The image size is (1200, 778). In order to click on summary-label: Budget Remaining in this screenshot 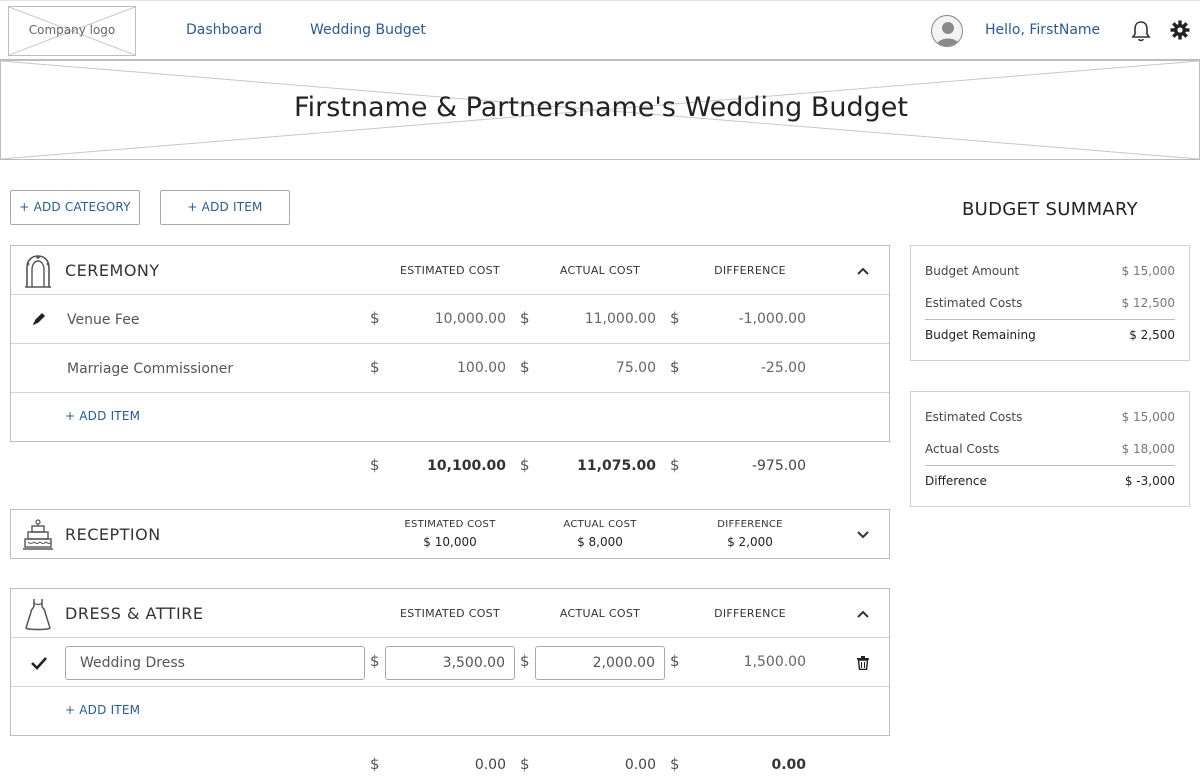, I will do `click(980, 335)`.